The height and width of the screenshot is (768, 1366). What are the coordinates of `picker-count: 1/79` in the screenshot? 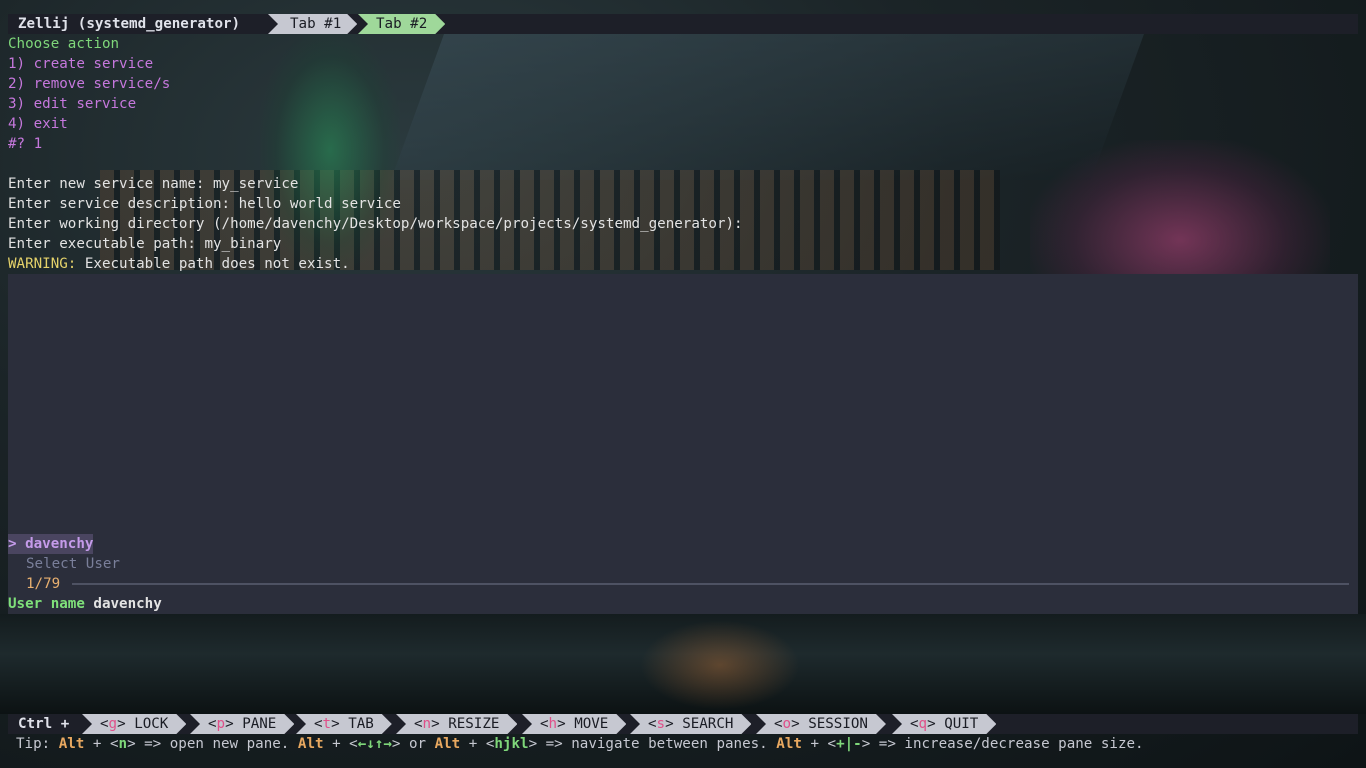 It's located at (43, 584).